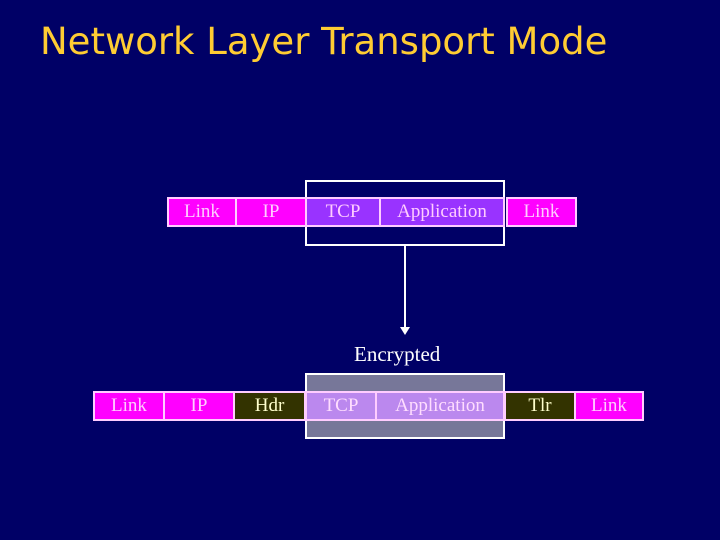 Image resolution: width=720 pixels, height=540 pixels. Describe the element at coordinates (199, 406) in the screenshot. I see `bottom-ip-header: IP` at that location.